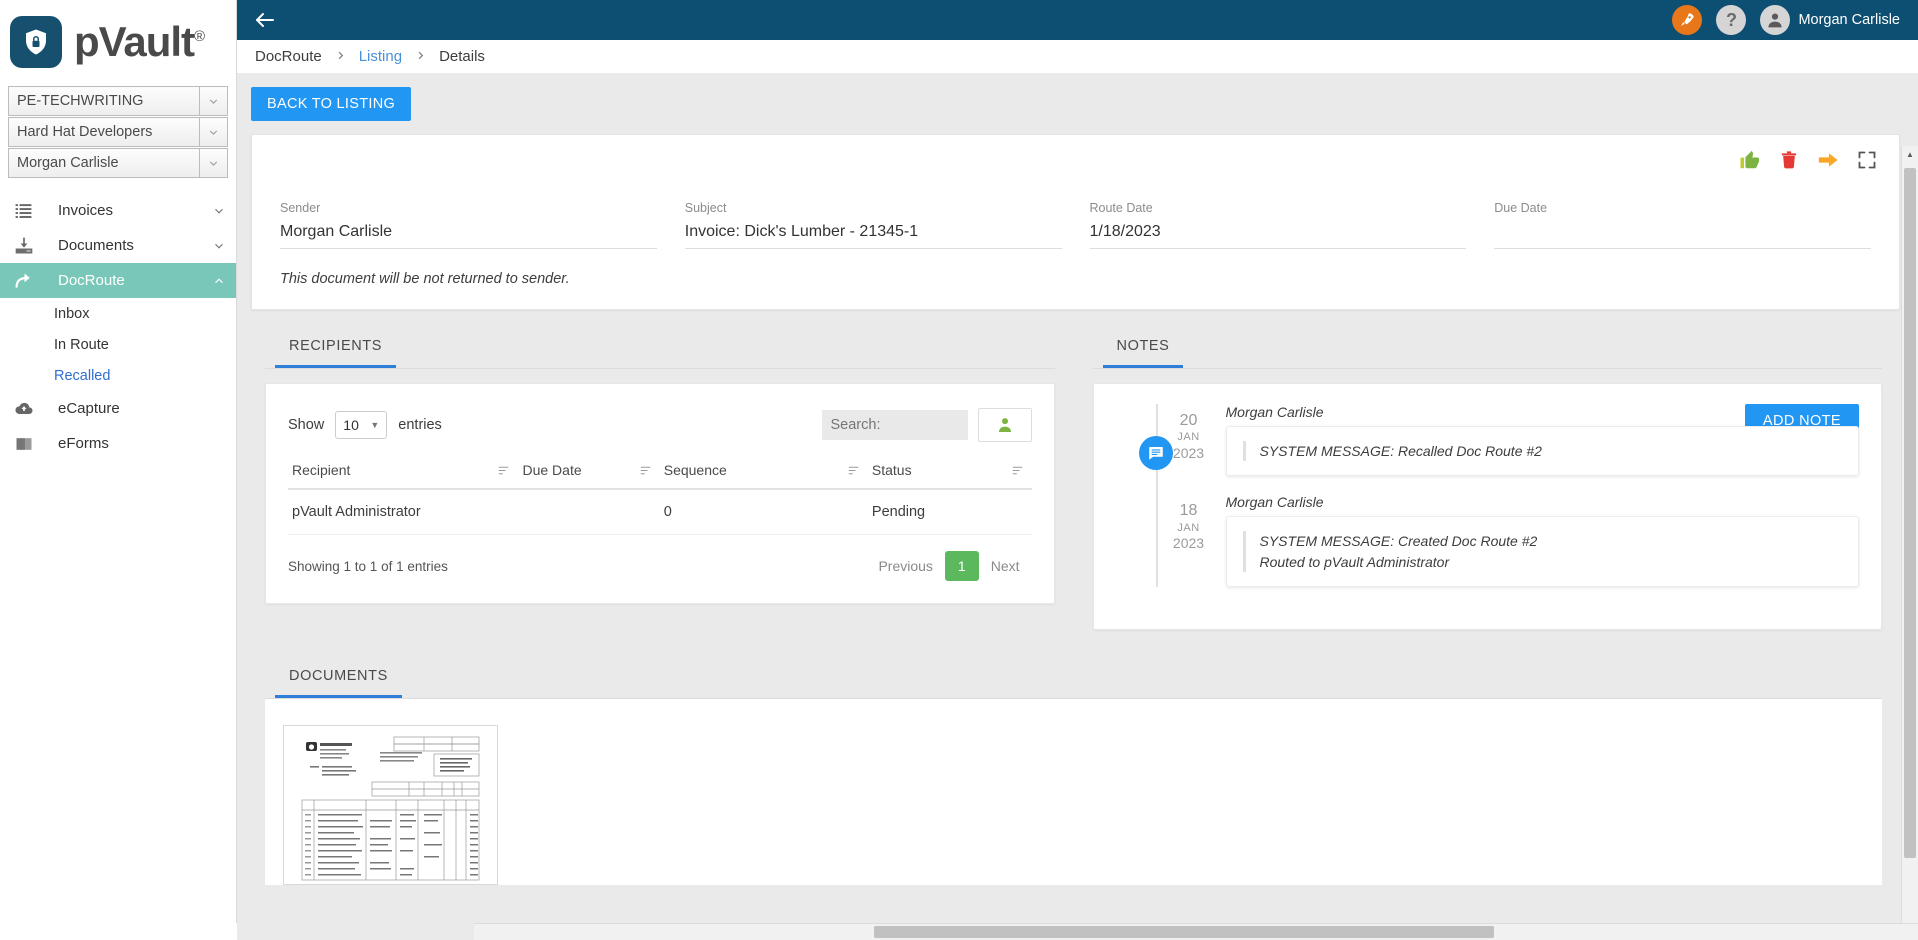  I want to click on arrow-left-icon, so click(265, 20).